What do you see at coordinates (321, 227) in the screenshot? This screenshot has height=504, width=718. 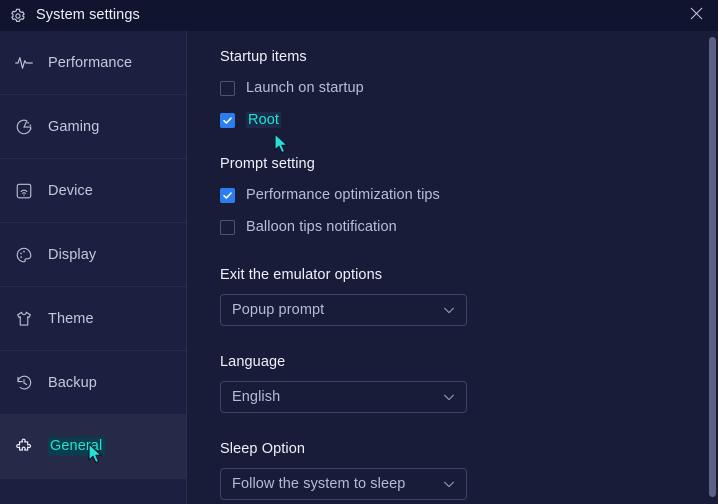 I see `checkbox-label: Balloon tips notification` at bounding box center [321, 227].